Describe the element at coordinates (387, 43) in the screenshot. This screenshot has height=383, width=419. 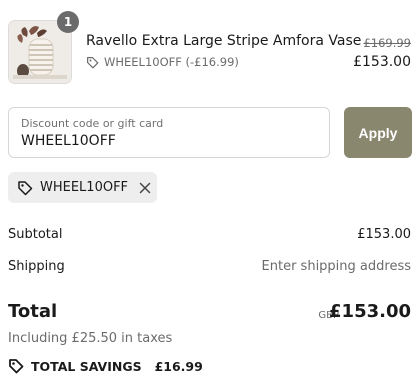
I see `original-price: £169.99` at that location.